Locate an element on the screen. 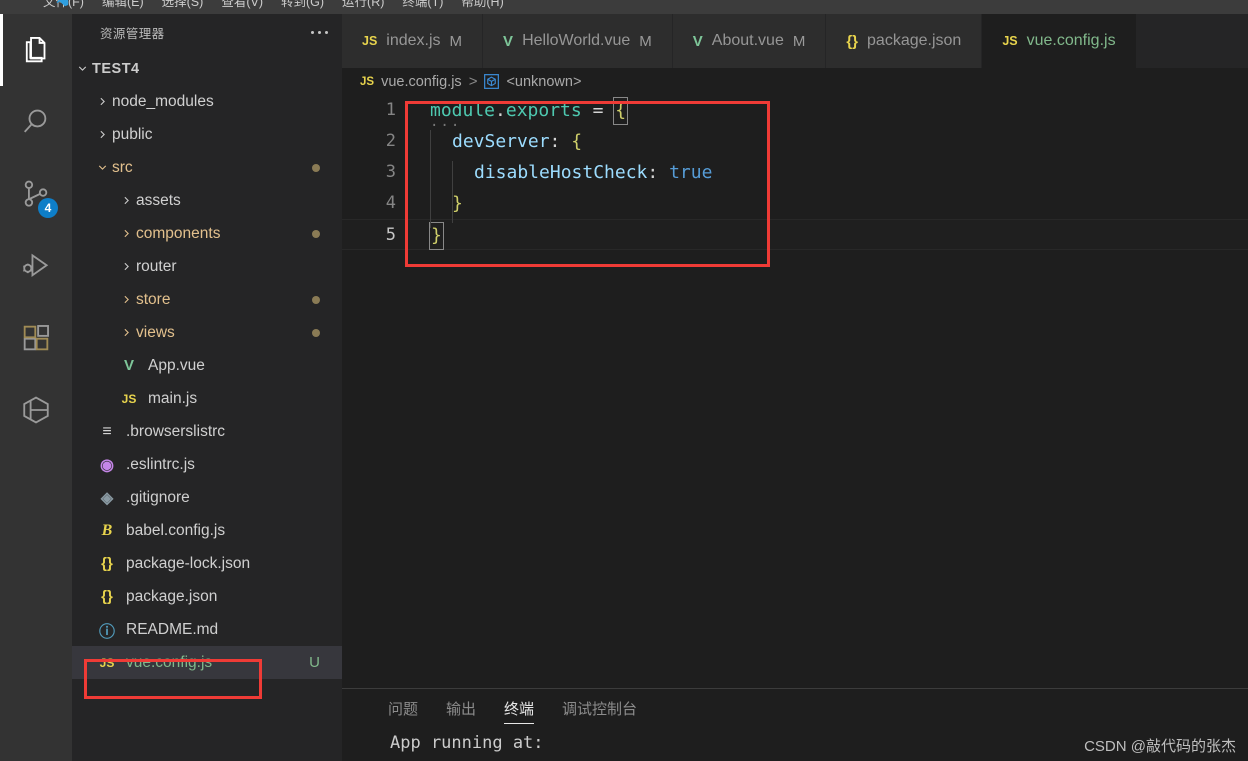 The width and height of the screenshot is (1248, 761). tree-item-label: .browserslistrc is located at coordinates (176, 431).